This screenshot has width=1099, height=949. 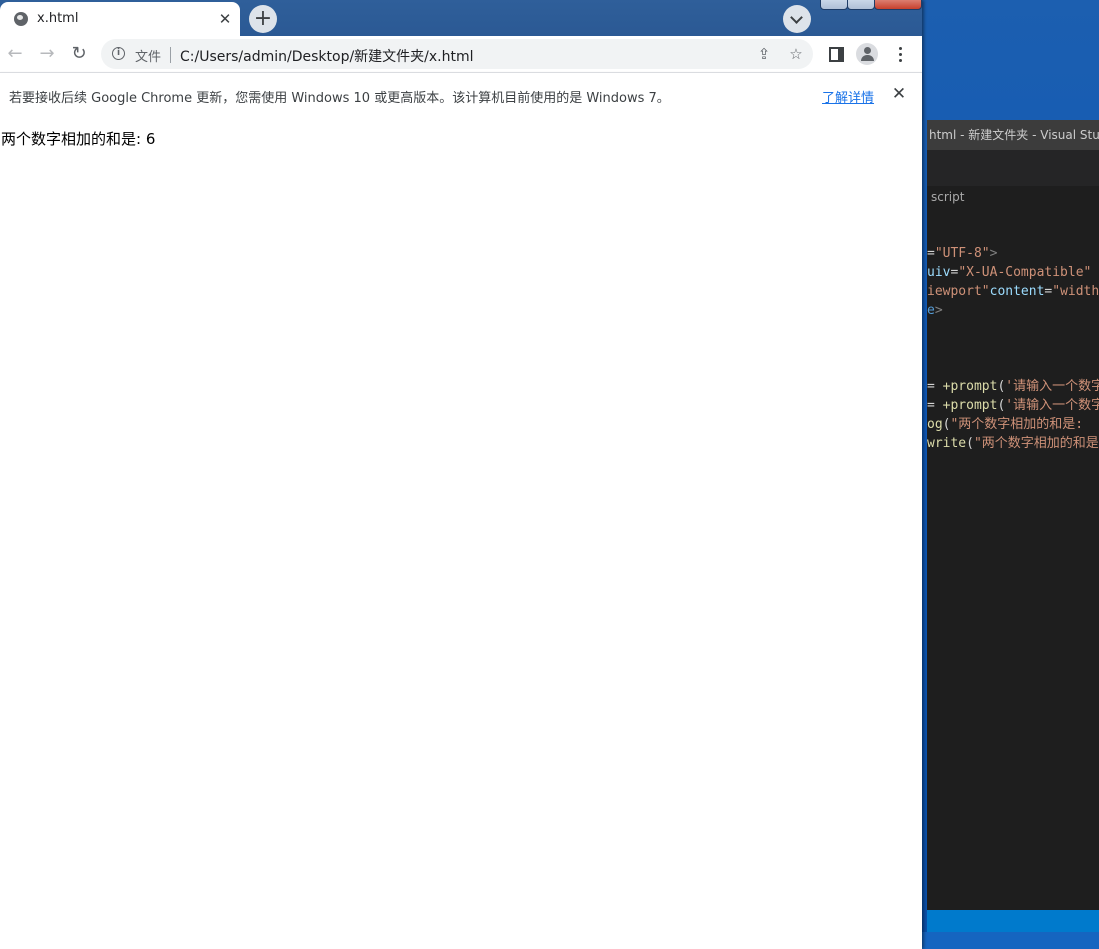 What do you see at coordinates (947, 443) in the screenshot?
I see `code-token: write` at bounding box center [947, 443].